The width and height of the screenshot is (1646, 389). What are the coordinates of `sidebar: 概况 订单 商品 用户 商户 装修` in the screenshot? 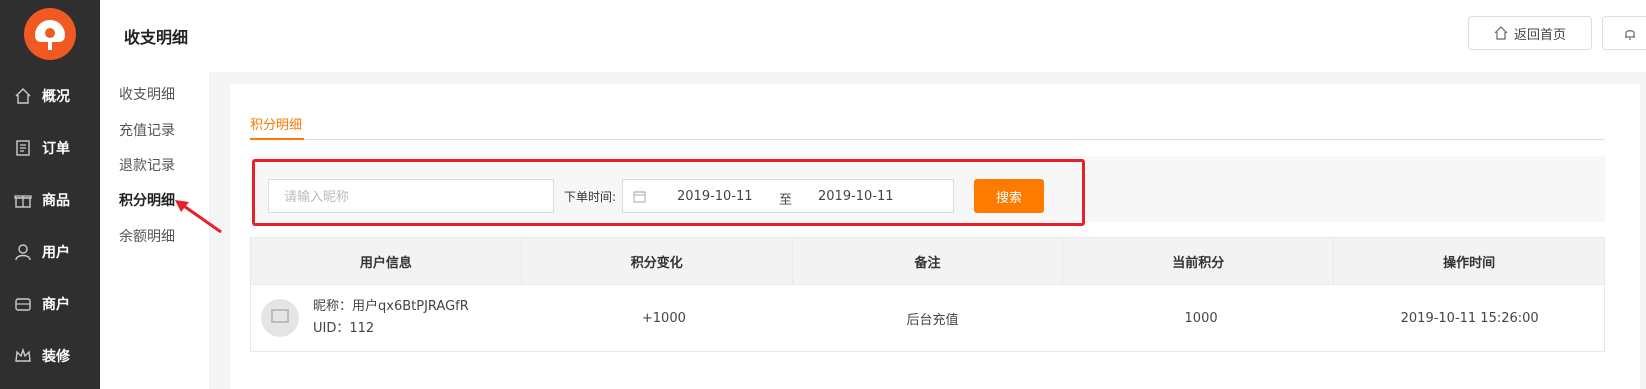 It's located at (50, 194).